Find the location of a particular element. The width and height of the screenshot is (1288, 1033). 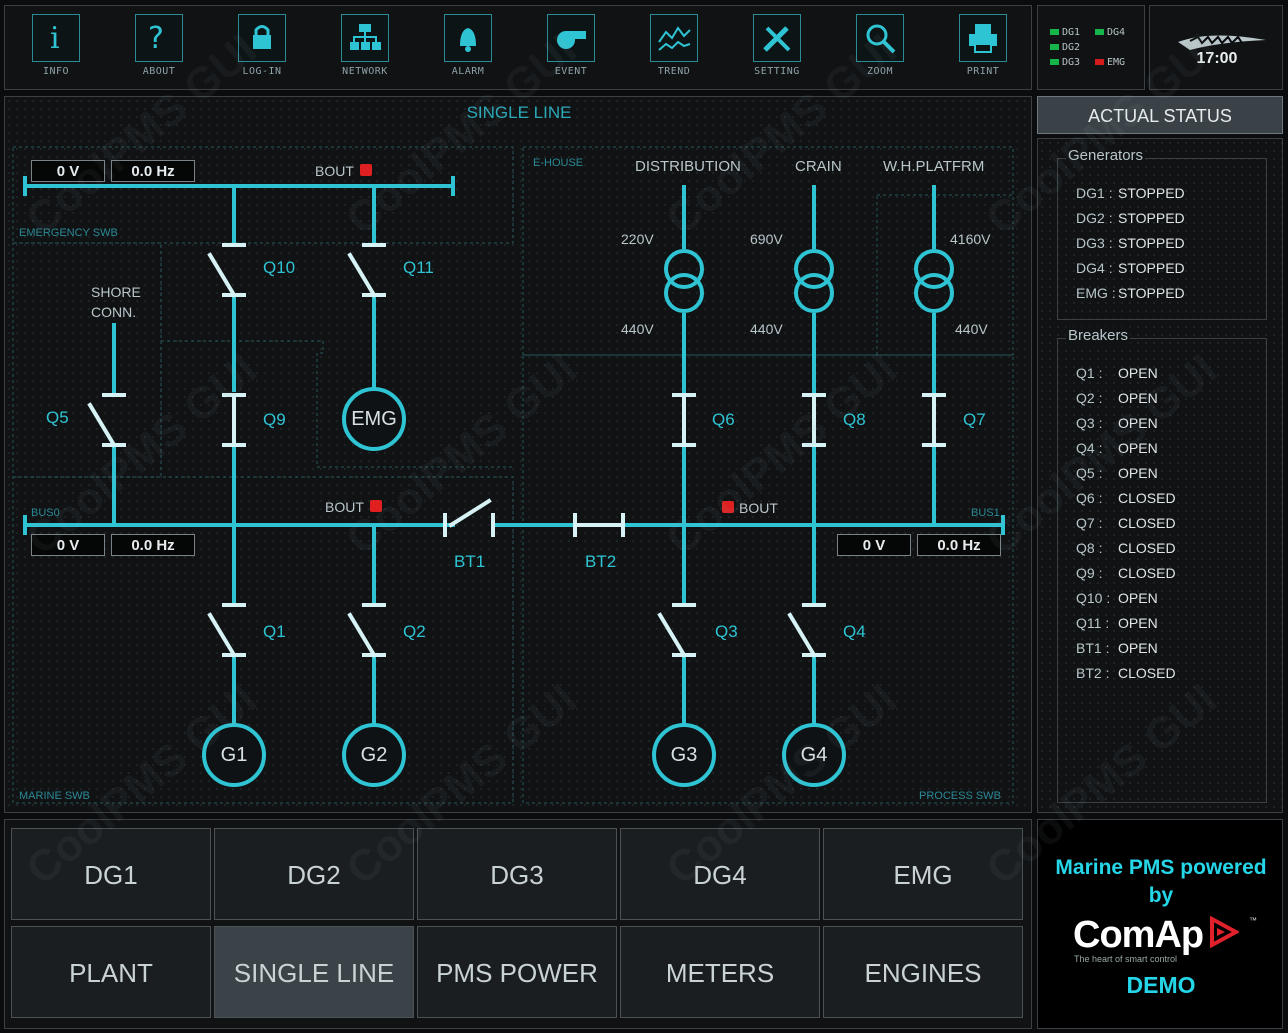

toolbar-label: EVENT is located at coordinates (571, 71).